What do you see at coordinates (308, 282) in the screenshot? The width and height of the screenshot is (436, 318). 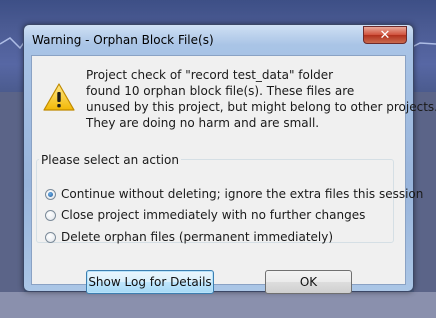 I see `ok-button: OK` at bounding box center [308, 282].